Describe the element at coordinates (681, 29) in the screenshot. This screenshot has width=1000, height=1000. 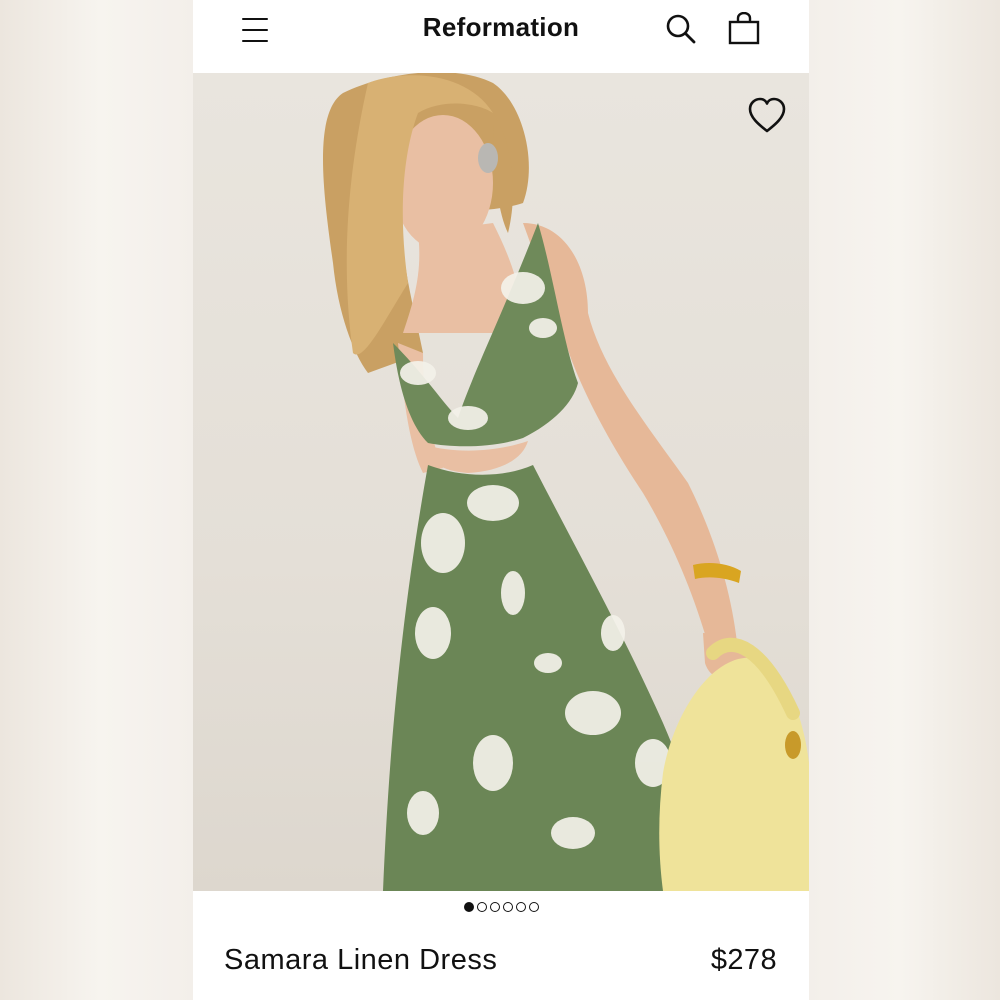
I see `search-icon` at that location.